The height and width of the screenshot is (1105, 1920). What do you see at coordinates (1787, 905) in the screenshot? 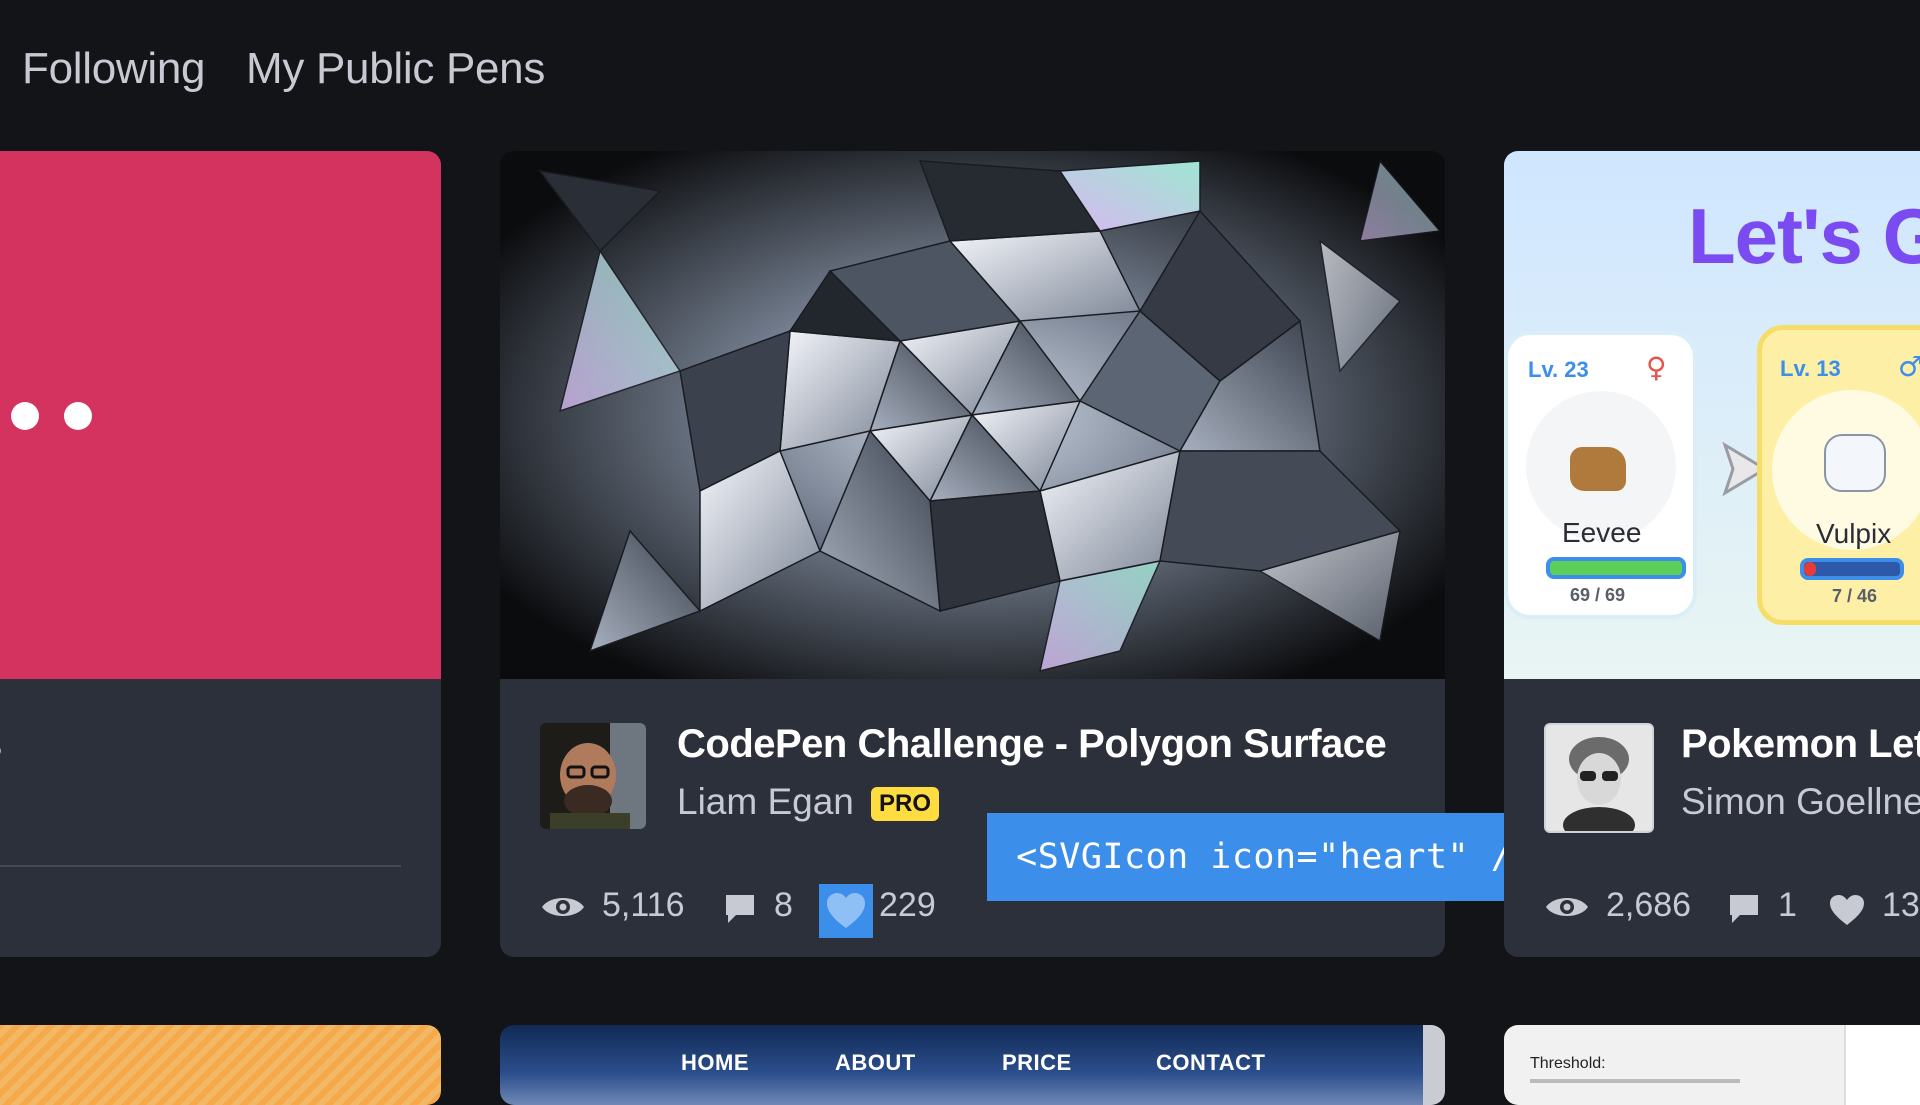
I see `comment-count: 1` at bounding box center [1787, 905].